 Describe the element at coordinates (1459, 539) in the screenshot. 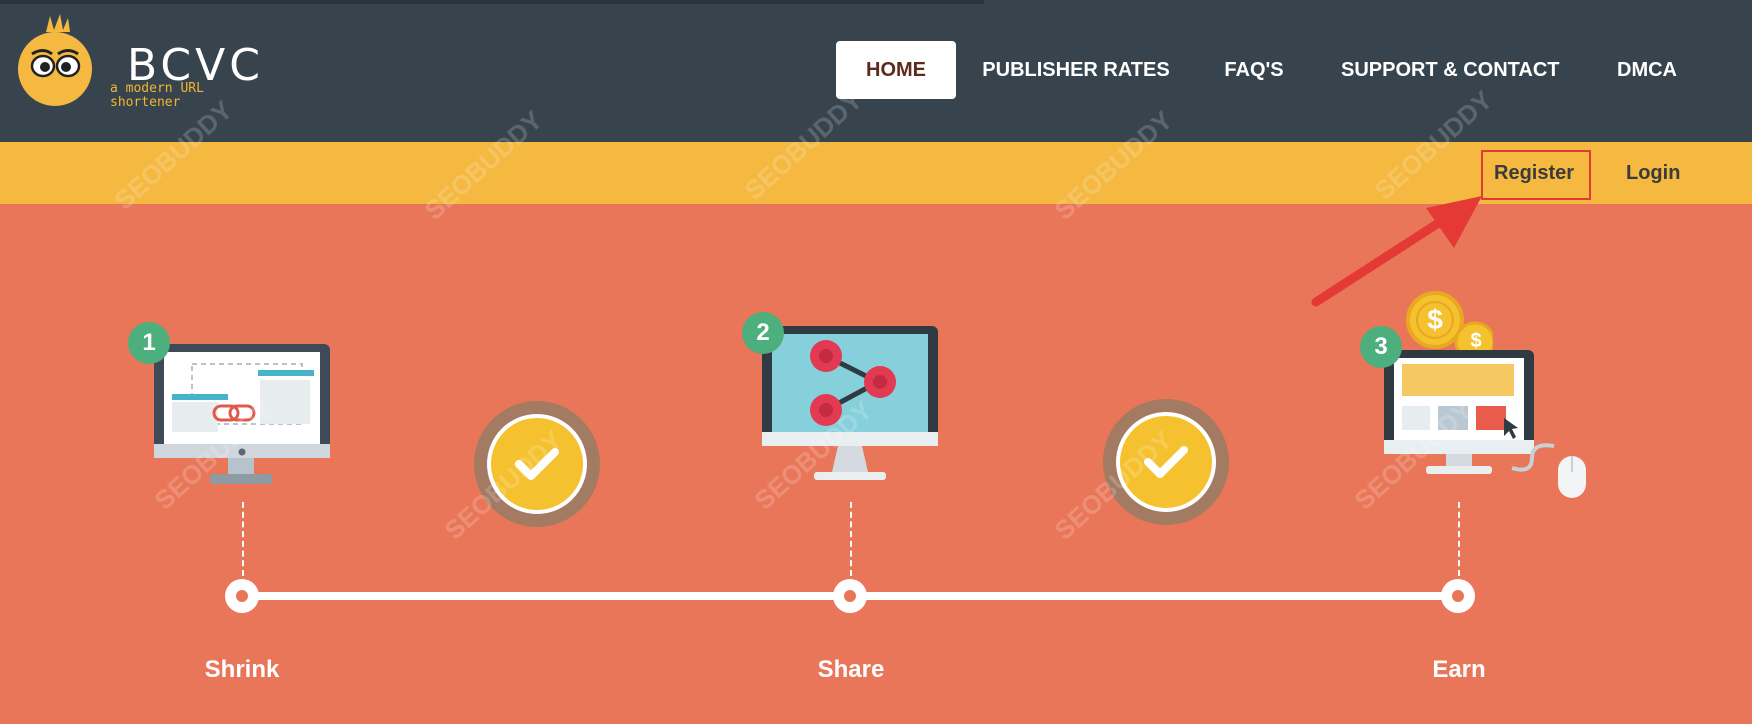

I see `step-3-connector` at that location.